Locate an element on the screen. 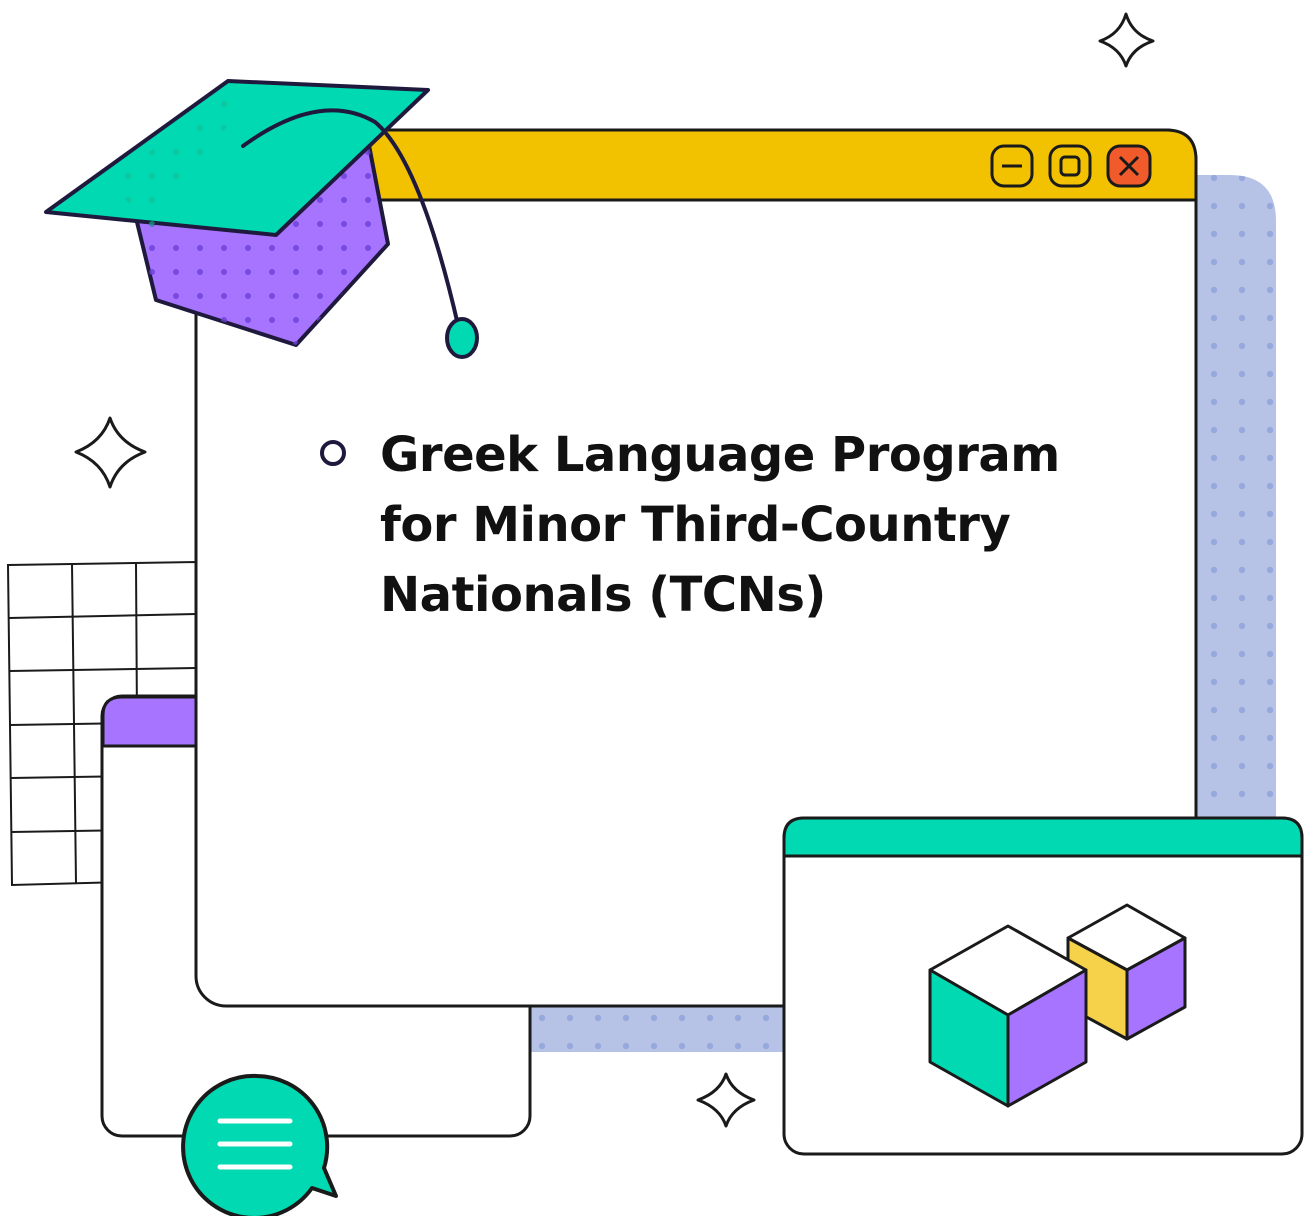  bullet-circle-icon is located at coordinates (333, 453).